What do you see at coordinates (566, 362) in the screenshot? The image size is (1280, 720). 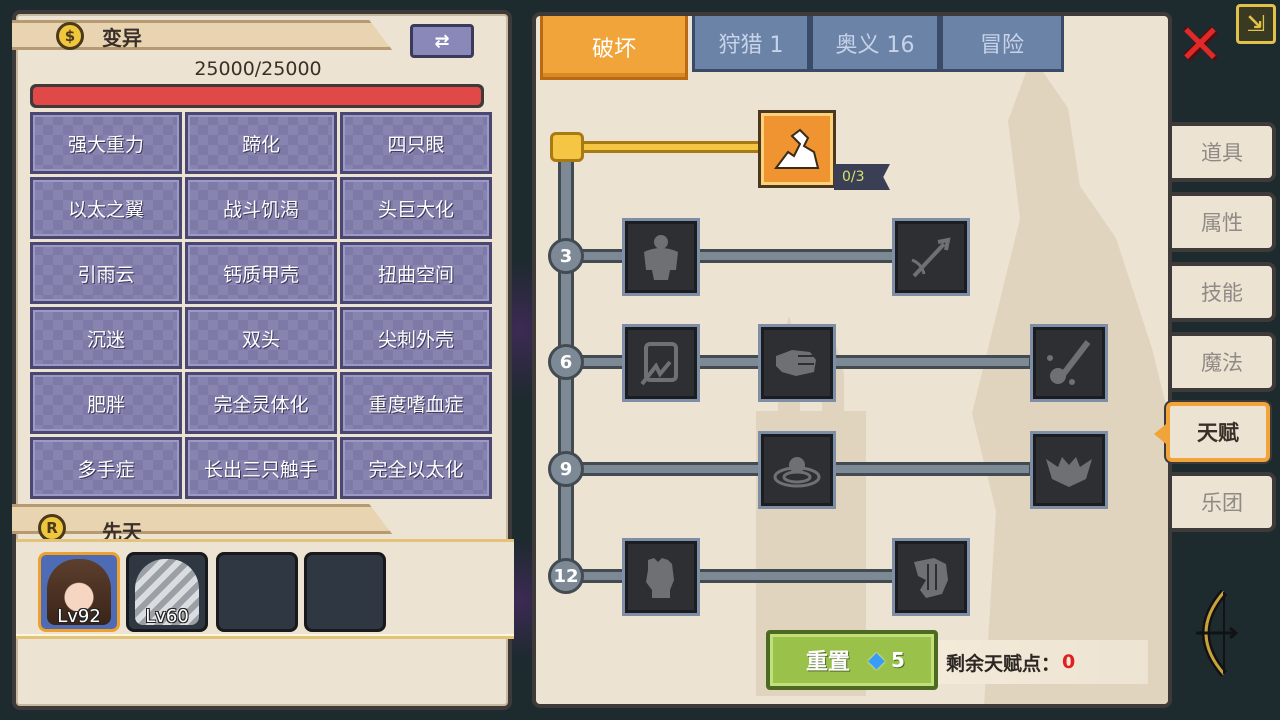 I see `level-badge: 6` at bounding box center [566, 362].